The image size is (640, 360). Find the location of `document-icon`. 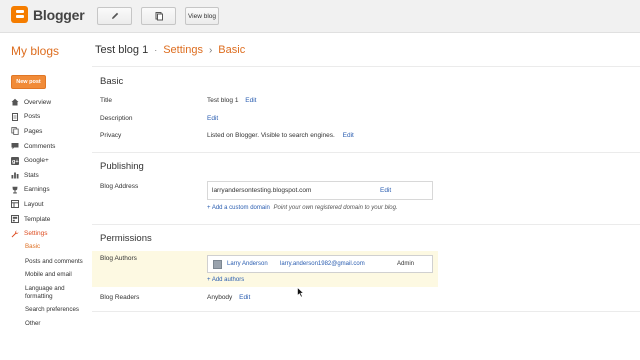

document-icon is located at coordinates (15, 116).